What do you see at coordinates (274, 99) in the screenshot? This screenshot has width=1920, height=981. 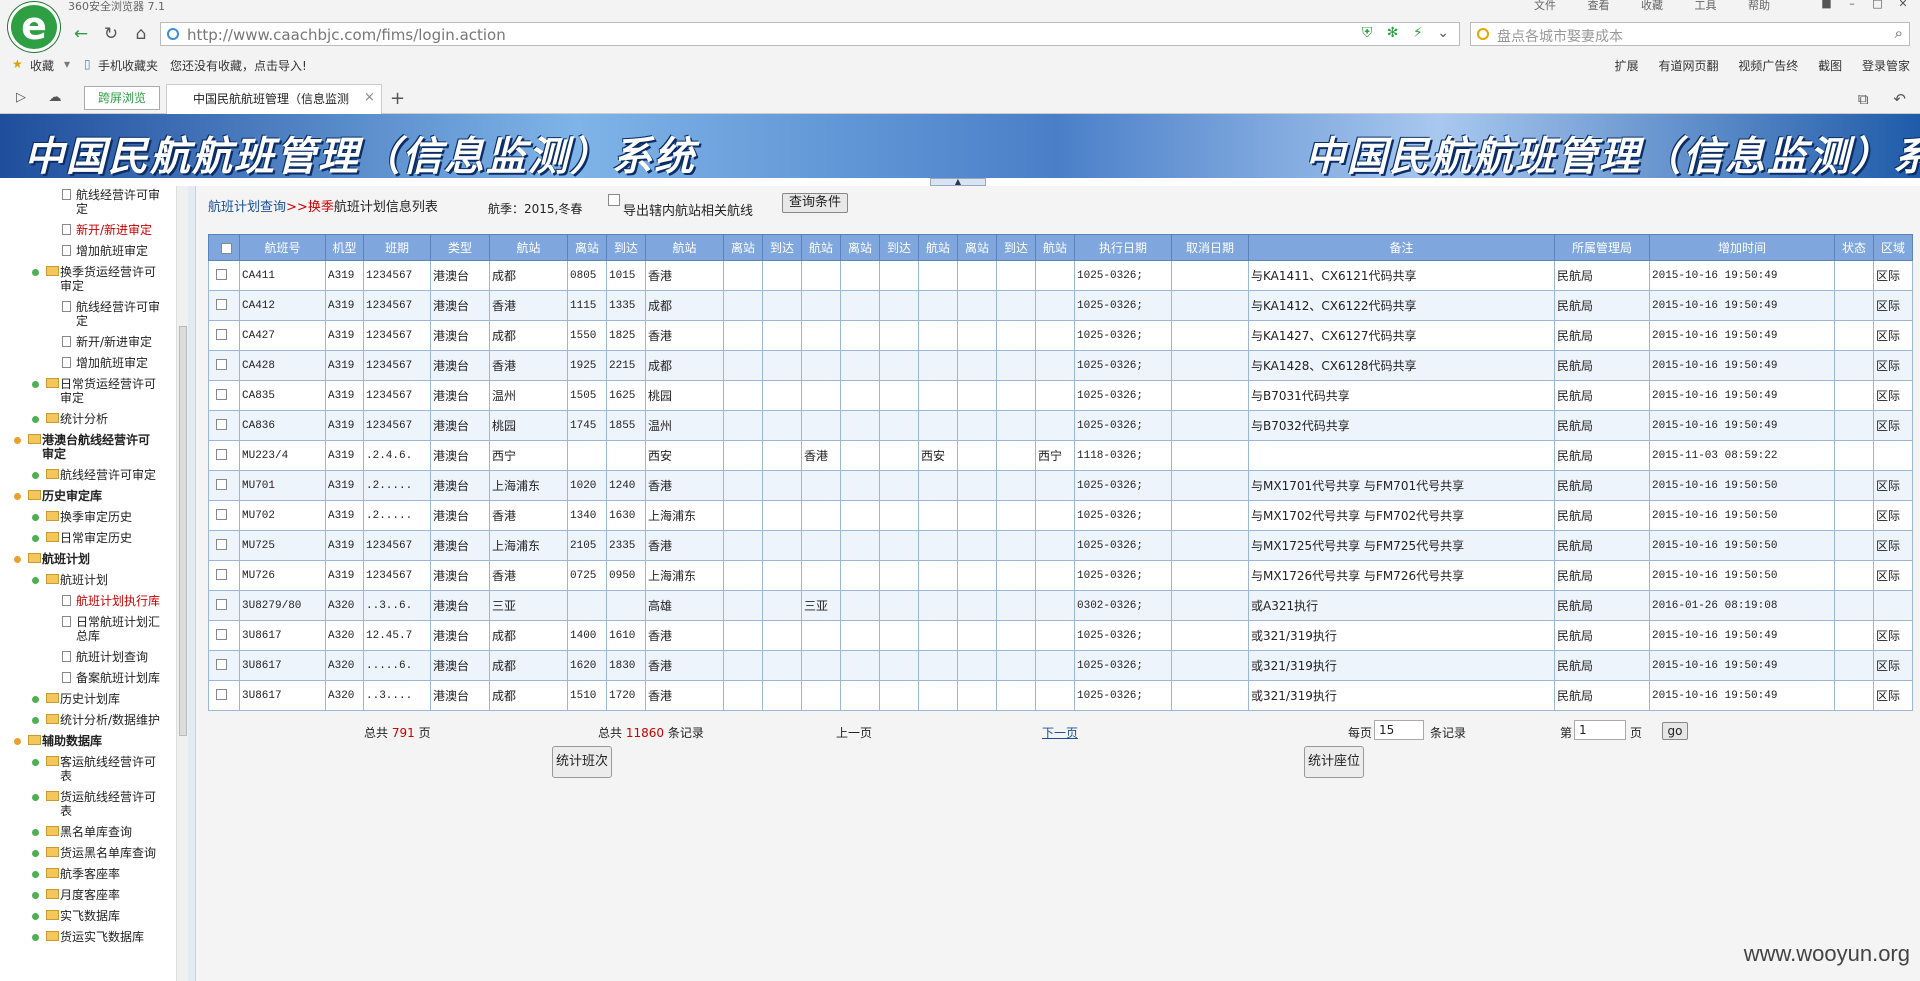 I see `tab-active: 中国民航航班管理（信息监测` at bounding box center [274, 99].